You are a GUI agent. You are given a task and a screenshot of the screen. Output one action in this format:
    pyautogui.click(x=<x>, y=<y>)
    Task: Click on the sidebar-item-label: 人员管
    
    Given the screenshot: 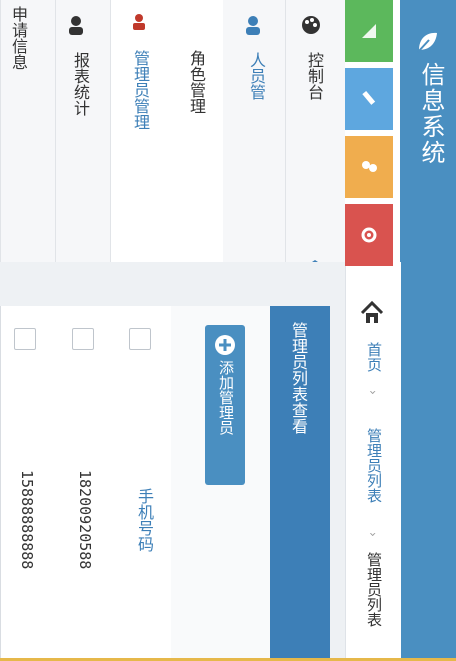 What is the action you would take?
    pyautogui.click(x=256, y=76)
    